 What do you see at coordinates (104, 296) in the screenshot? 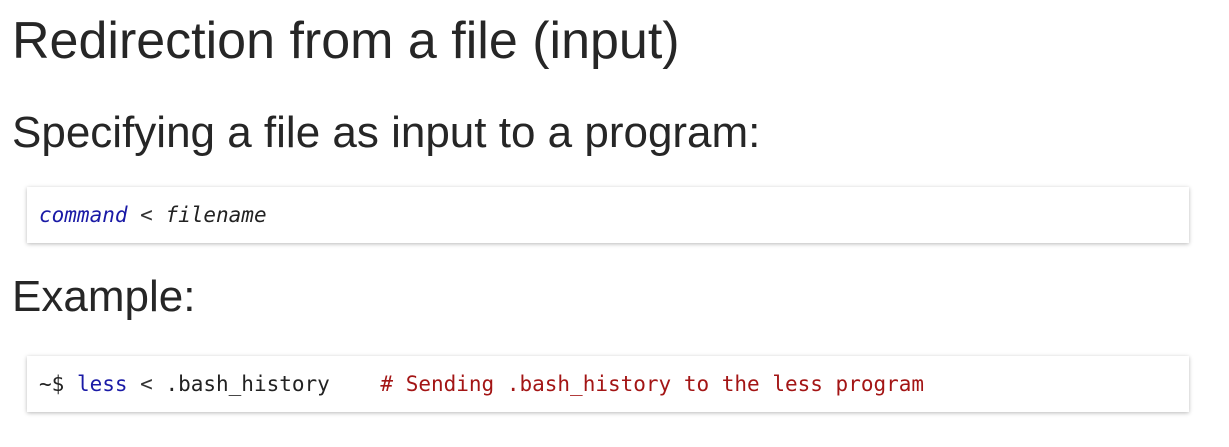
I see `example-heading: Example:` at bounding box center [104, 296].